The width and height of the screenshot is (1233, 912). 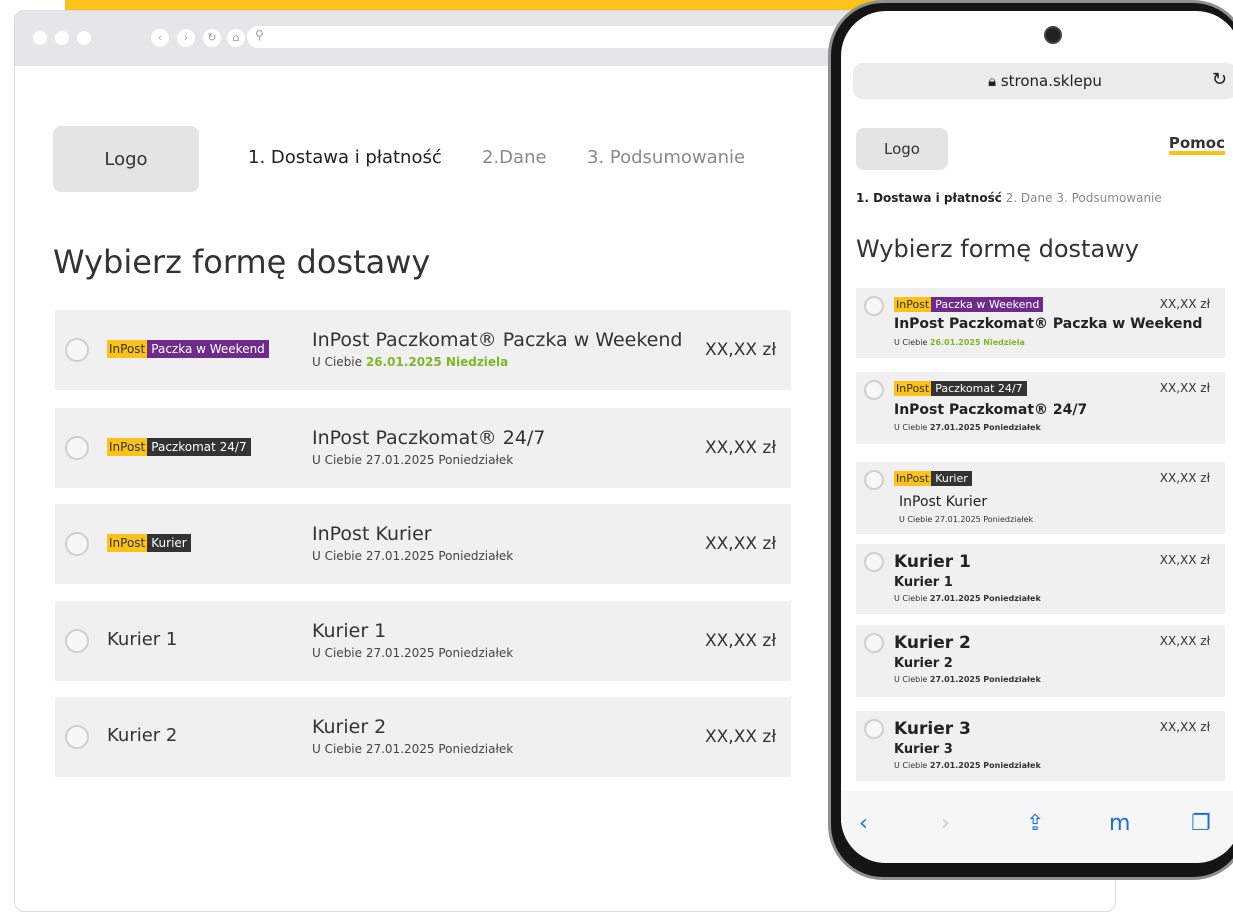 What do you see at coordinates (84, 38) in the screenshot?
I see `window-maximize-dot` at bounding box center [84, 38].